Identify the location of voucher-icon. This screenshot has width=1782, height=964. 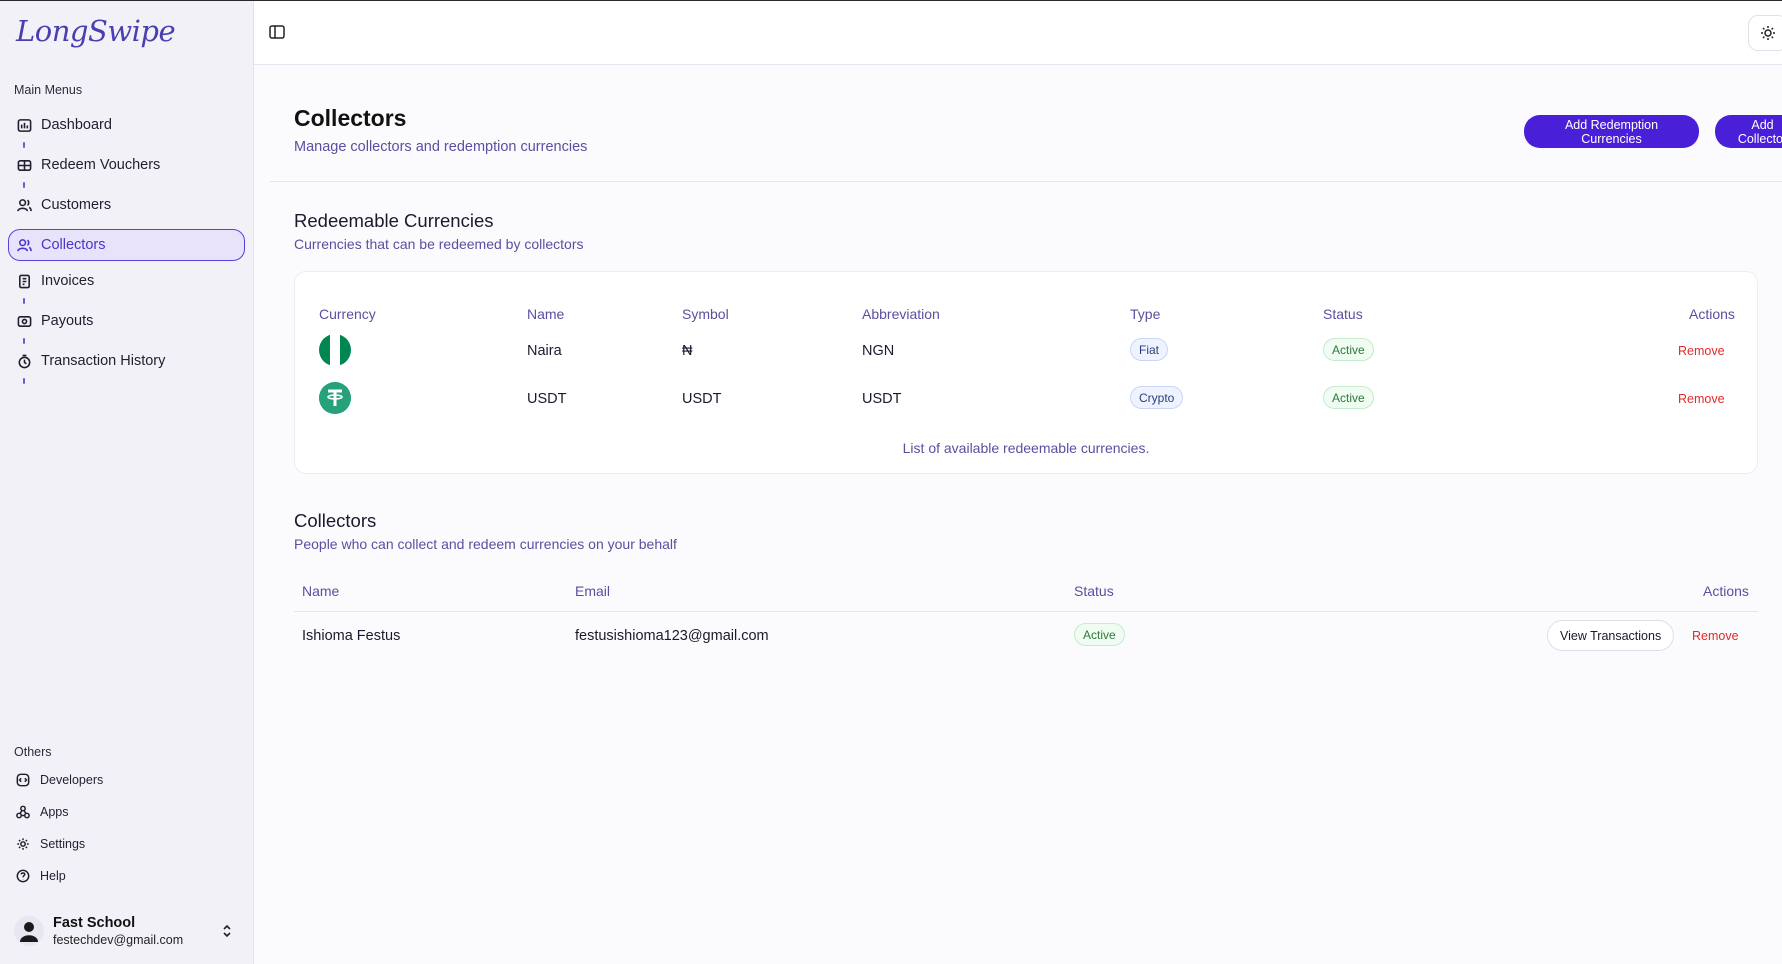
(24, 165).